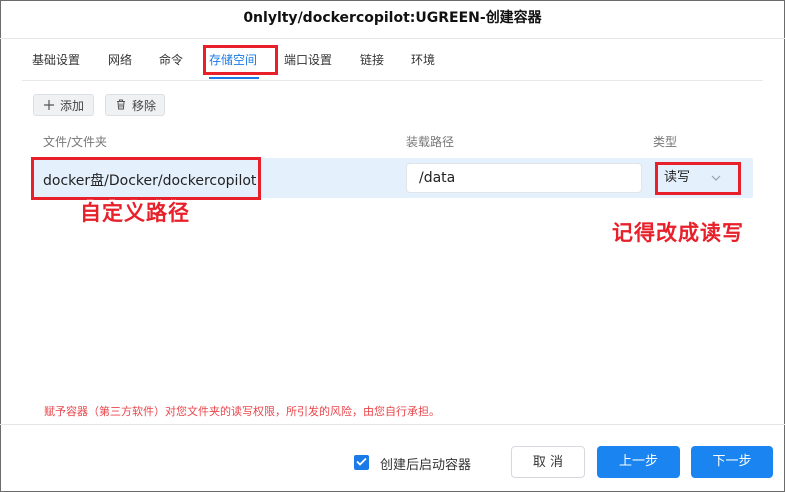 Image resolution: width=785 pixels, height=492 pixels. What do you see at coordinates (524, 178) in the screenshot?
I see `mount-path-input: /data` at bounding box center [524, 178].